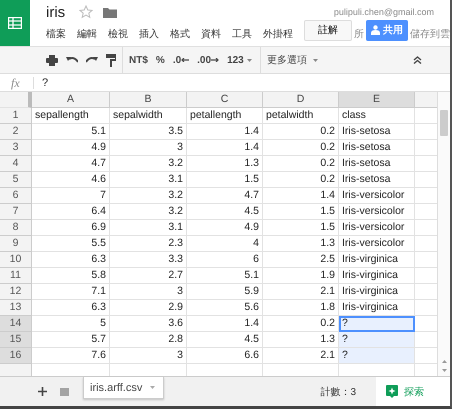 This screenshot has height=413, width=454. Describe the element at coordinates (181, 60) in the screenshot. I see `decrease-decimals-button: .0` at that location.